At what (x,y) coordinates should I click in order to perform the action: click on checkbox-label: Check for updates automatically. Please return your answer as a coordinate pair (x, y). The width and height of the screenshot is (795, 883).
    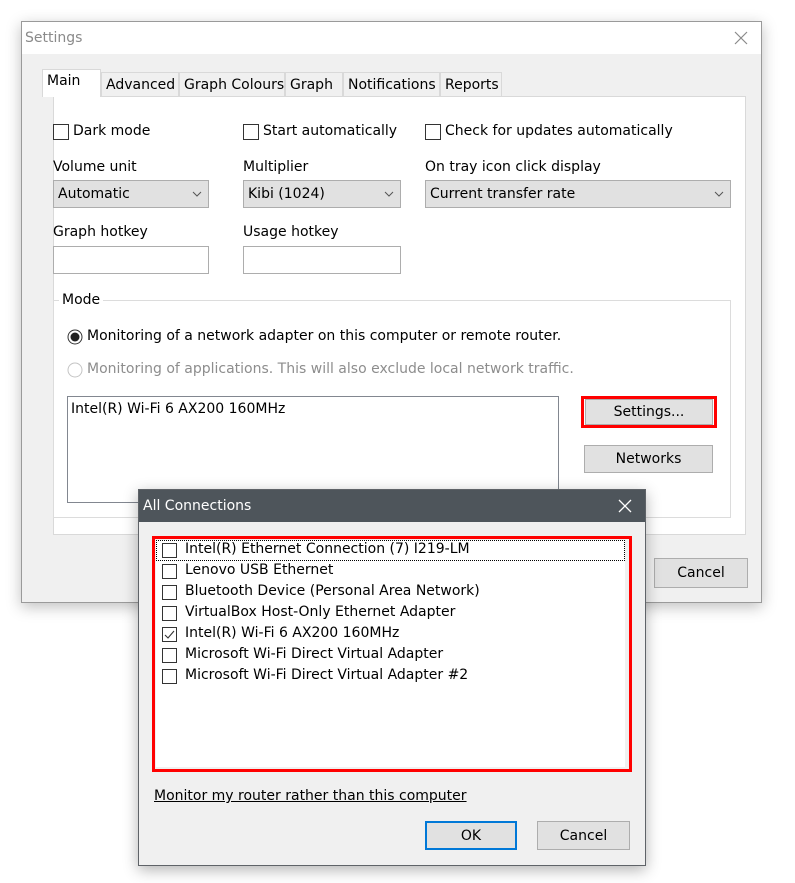
    Looking at the image, I should click on (559, 131).